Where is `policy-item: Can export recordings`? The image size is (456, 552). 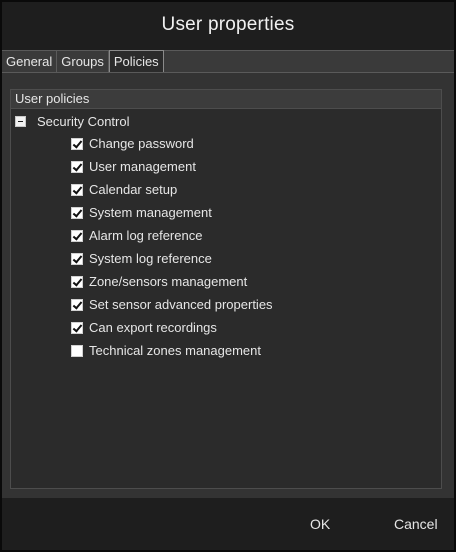
policy-item: Can export recordings is located at coordinates (172, 327).